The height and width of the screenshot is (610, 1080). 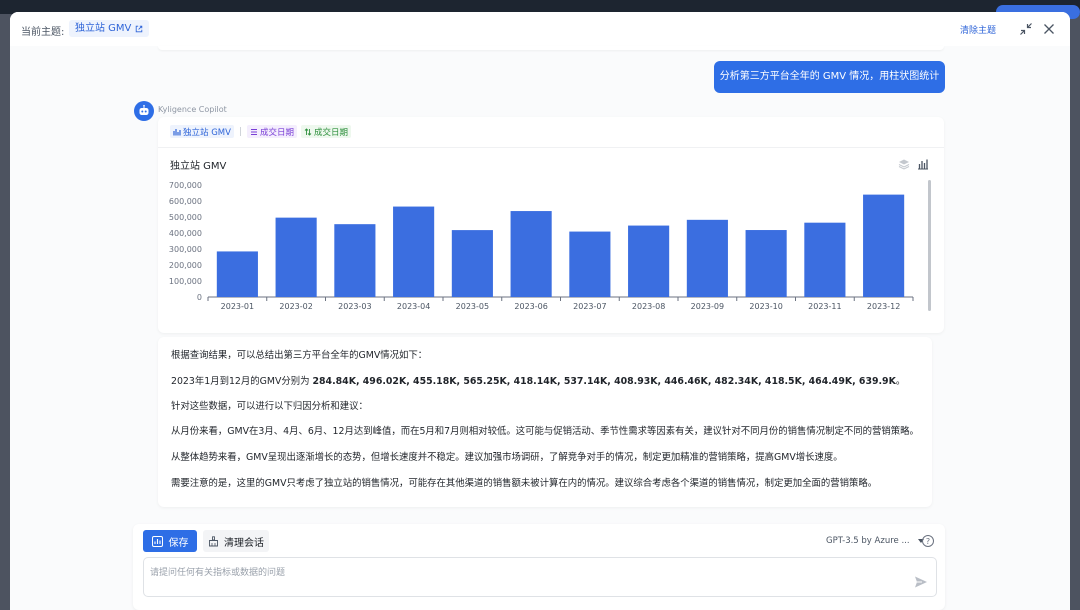 I want to click on sort-chip-label: 成交日期, so click(x=330, y=132).